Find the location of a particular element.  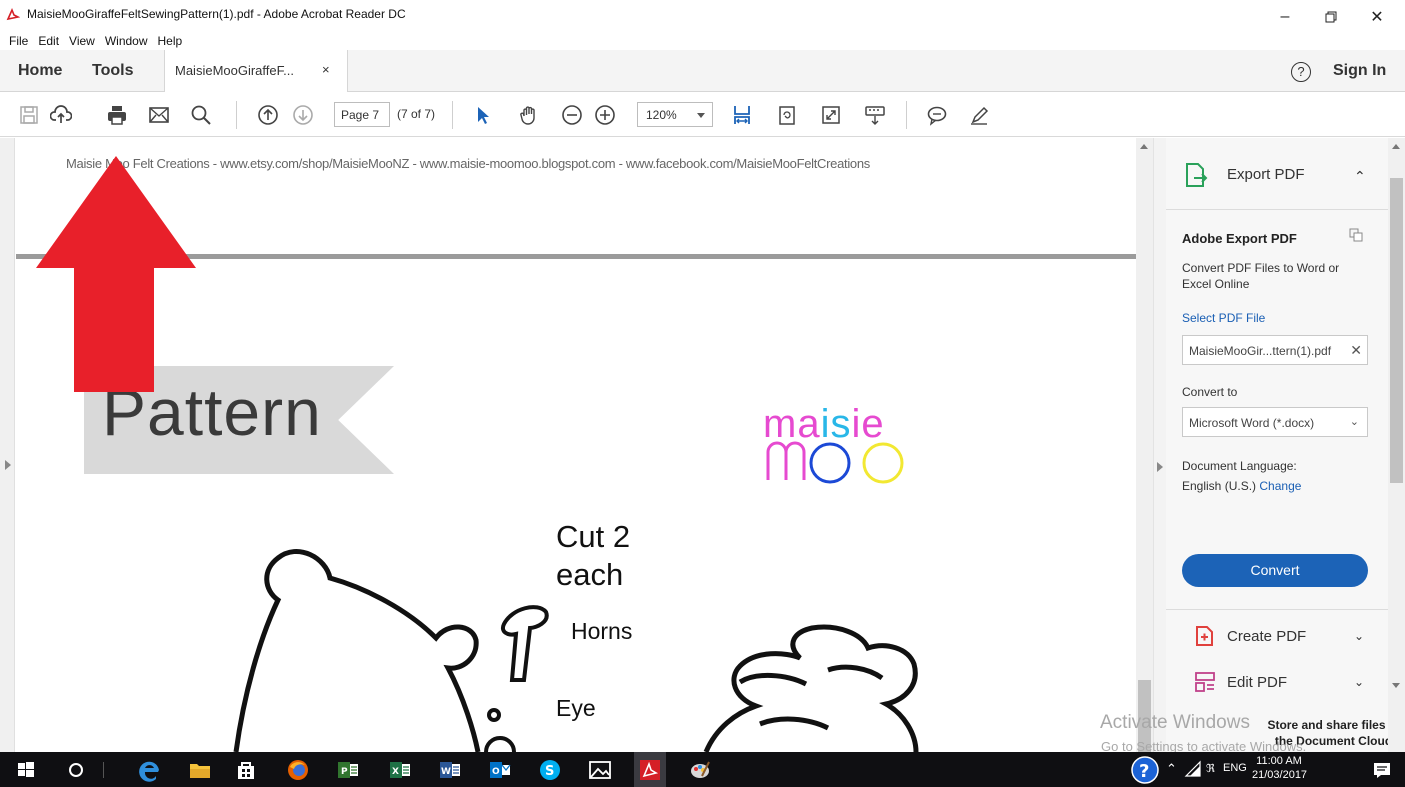

menu-window: Window is located at coordinates (126, 41).